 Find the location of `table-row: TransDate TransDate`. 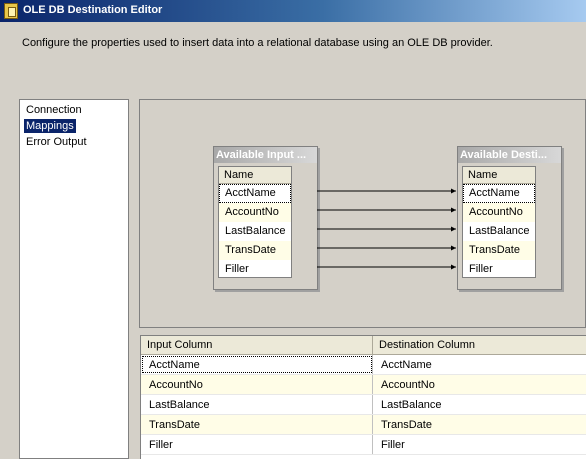

table-row: TransDate TransDate is located at coordinates (363, 425).